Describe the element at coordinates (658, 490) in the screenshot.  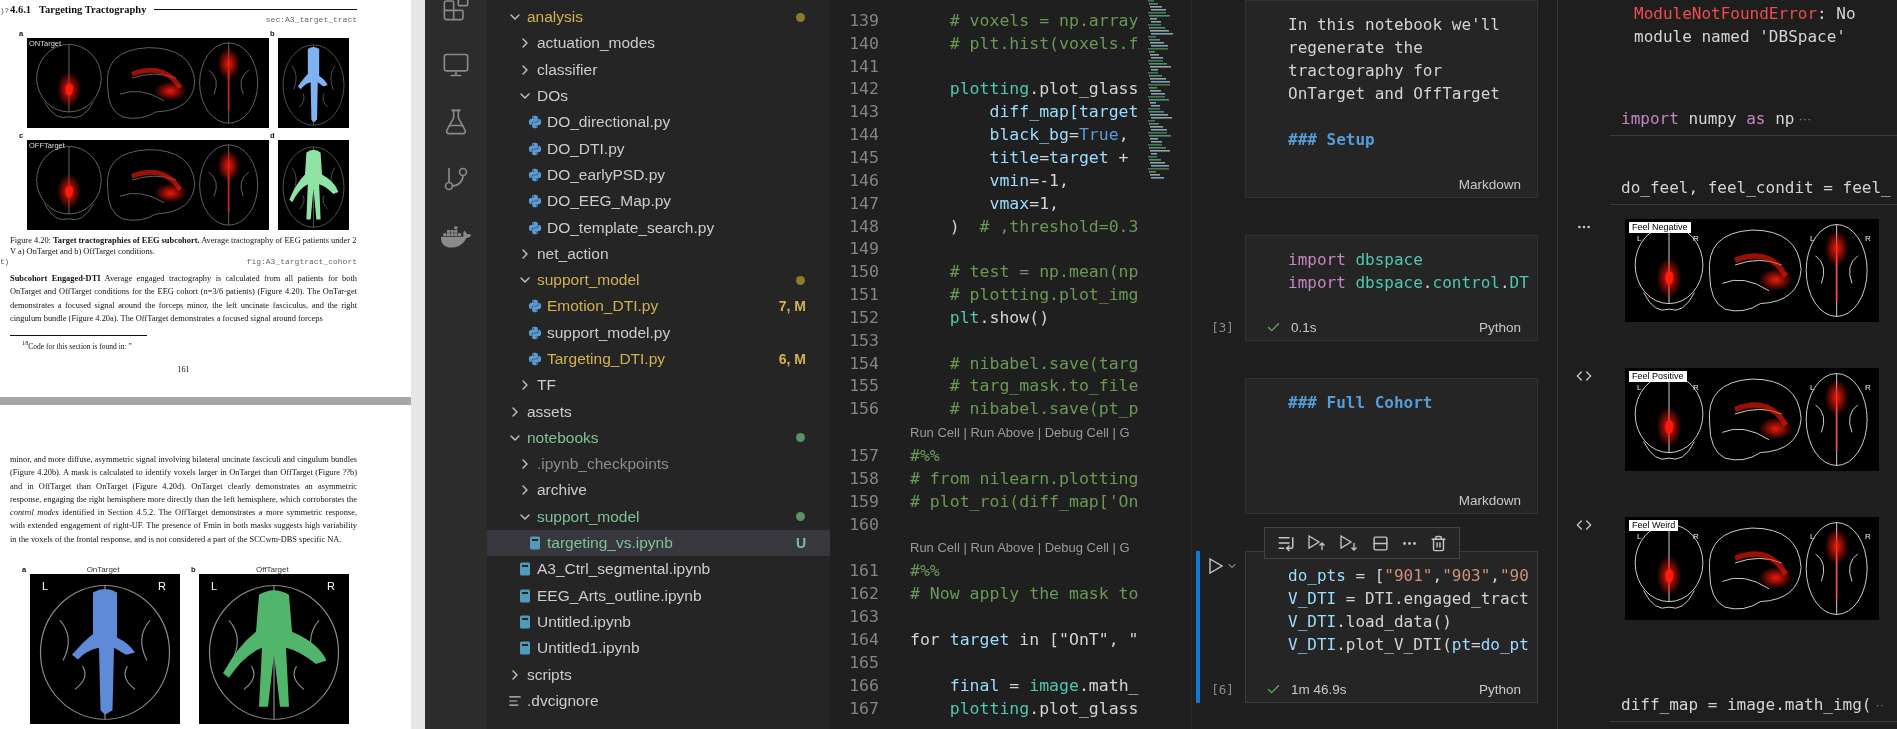
I see `folder-item: archive` at that location.